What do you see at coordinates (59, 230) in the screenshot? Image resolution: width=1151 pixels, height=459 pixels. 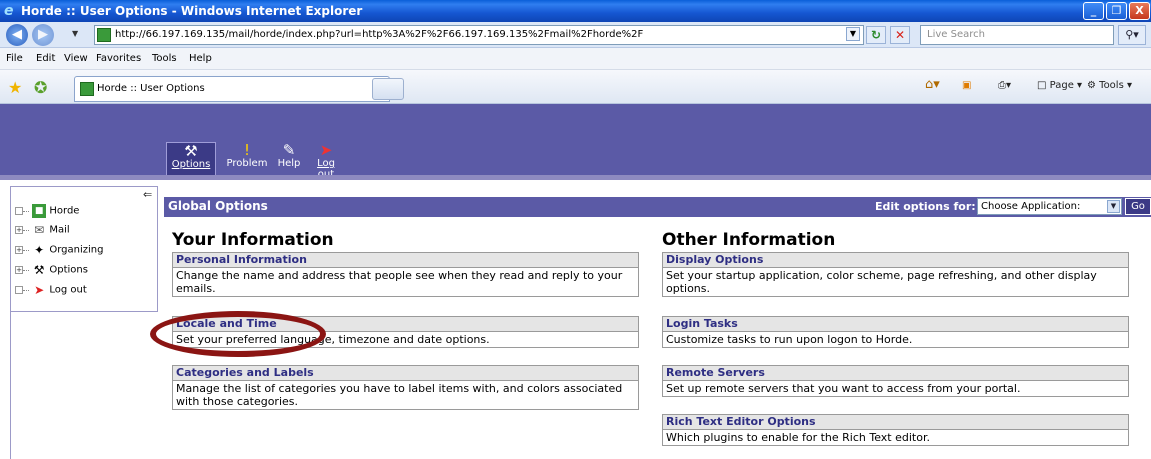 I see `sidebar-label-mail: Mail` at bounding box center [59, 230].